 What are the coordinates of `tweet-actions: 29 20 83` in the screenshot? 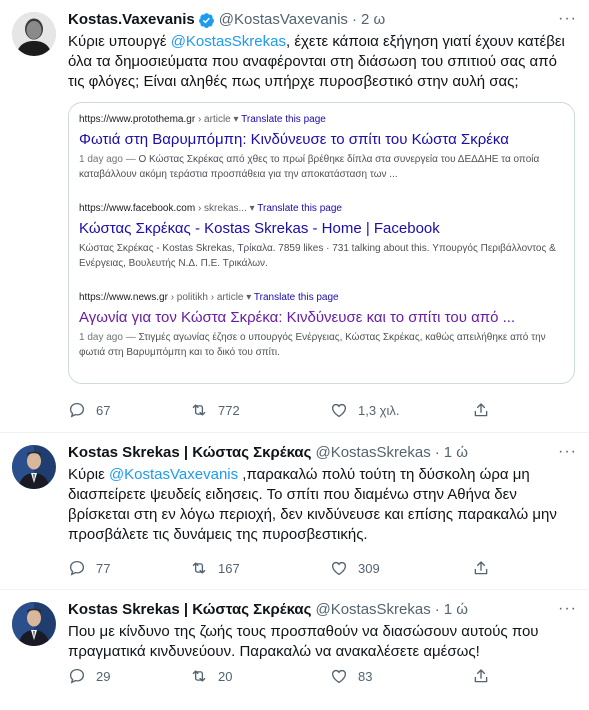 It's located at (278, 676).